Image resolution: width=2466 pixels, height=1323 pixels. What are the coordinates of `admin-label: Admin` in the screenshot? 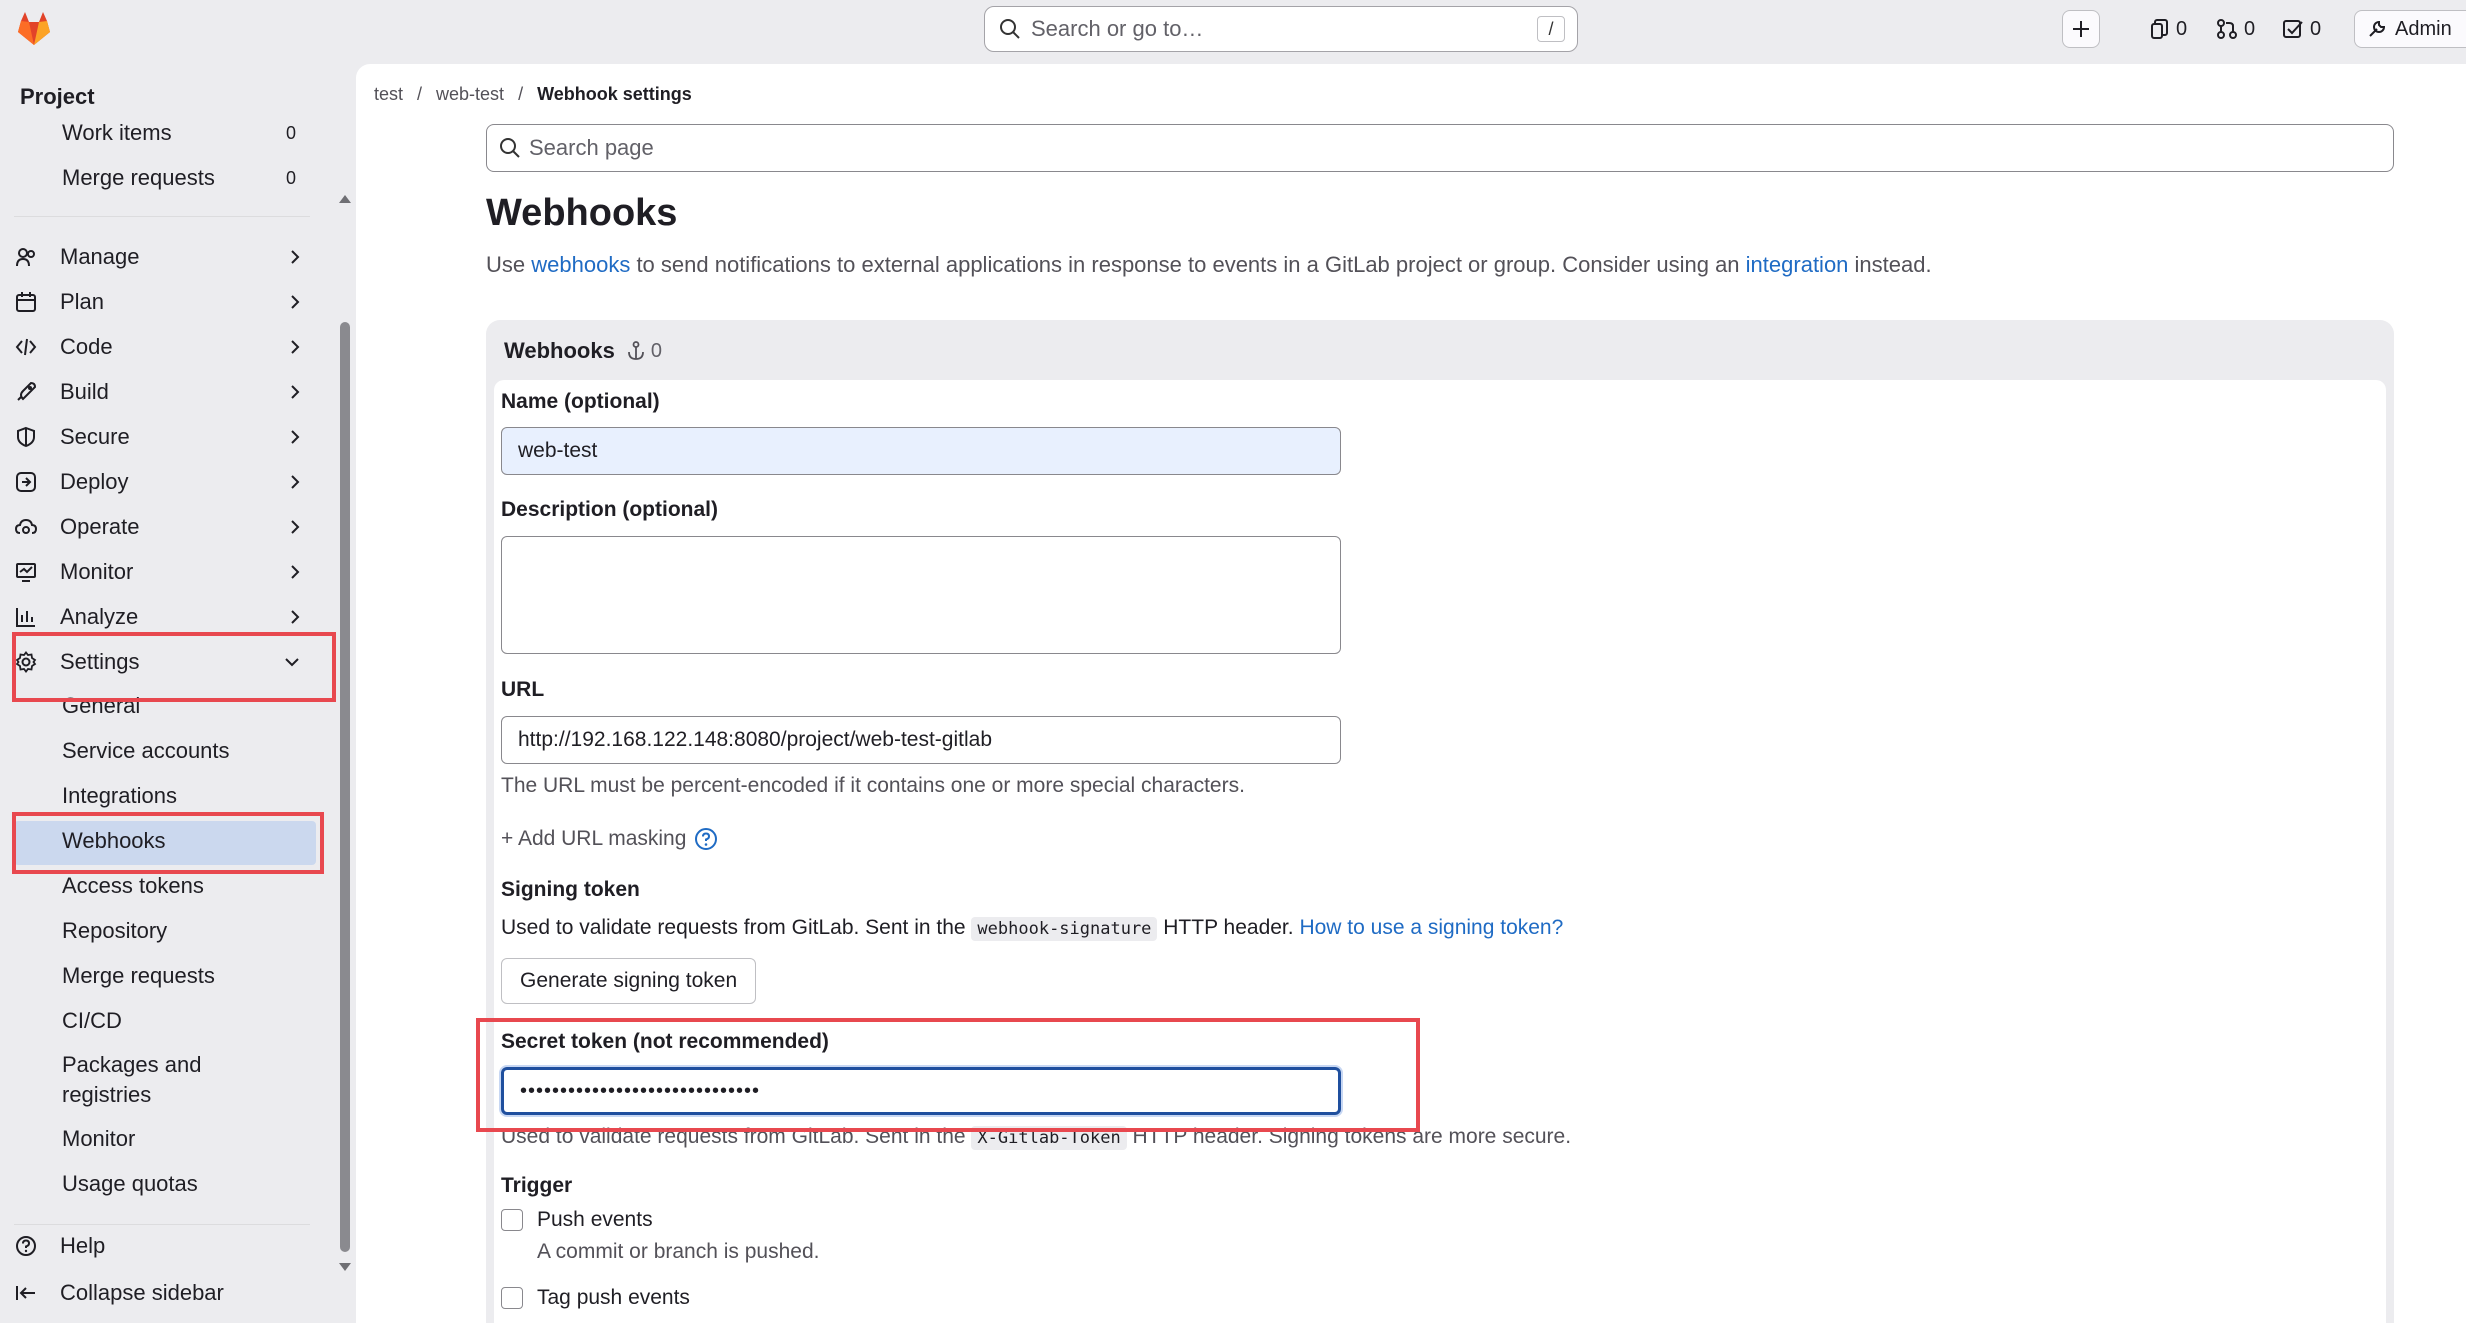 It's located at (2423, 28).